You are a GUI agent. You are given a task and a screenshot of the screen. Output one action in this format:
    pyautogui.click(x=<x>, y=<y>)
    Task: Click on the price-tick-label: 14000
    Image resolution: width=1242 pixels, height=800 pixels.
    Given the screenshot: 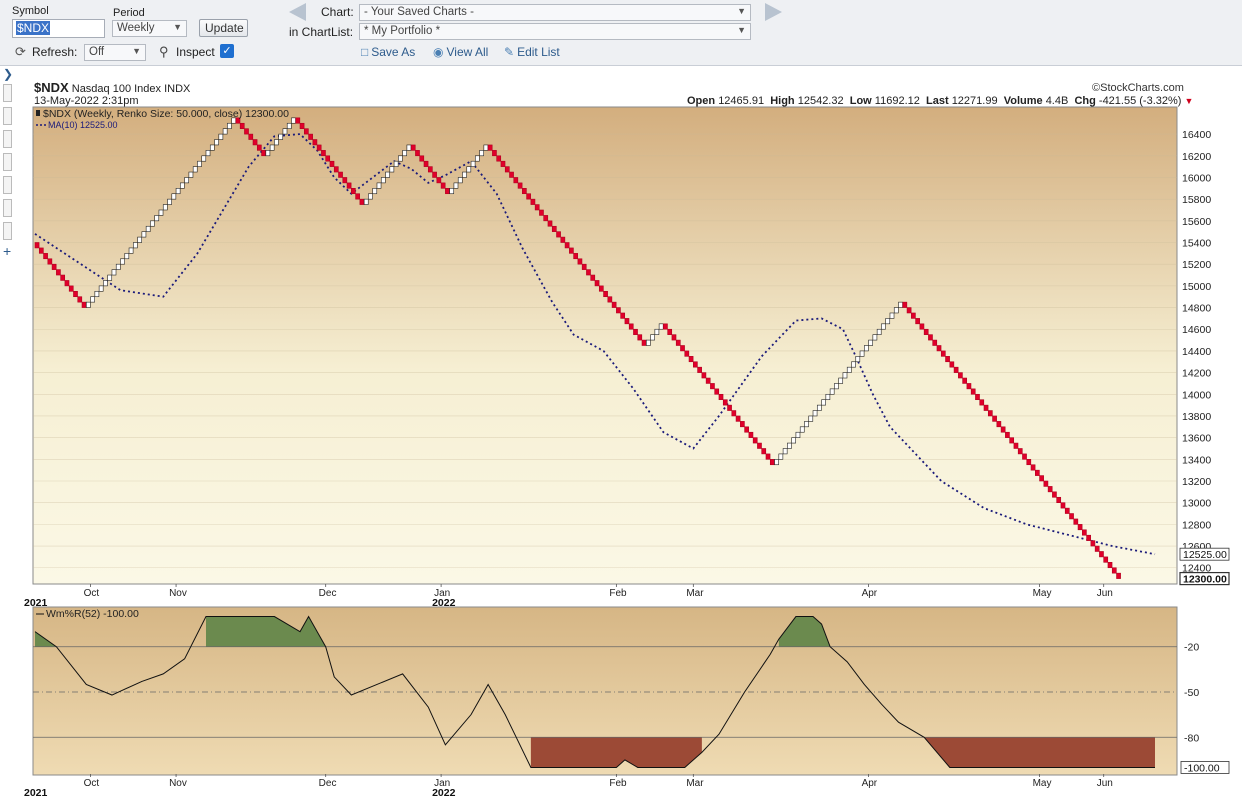 What is the action you would take?
    pyautogui.click(x=1196, y=395)
    